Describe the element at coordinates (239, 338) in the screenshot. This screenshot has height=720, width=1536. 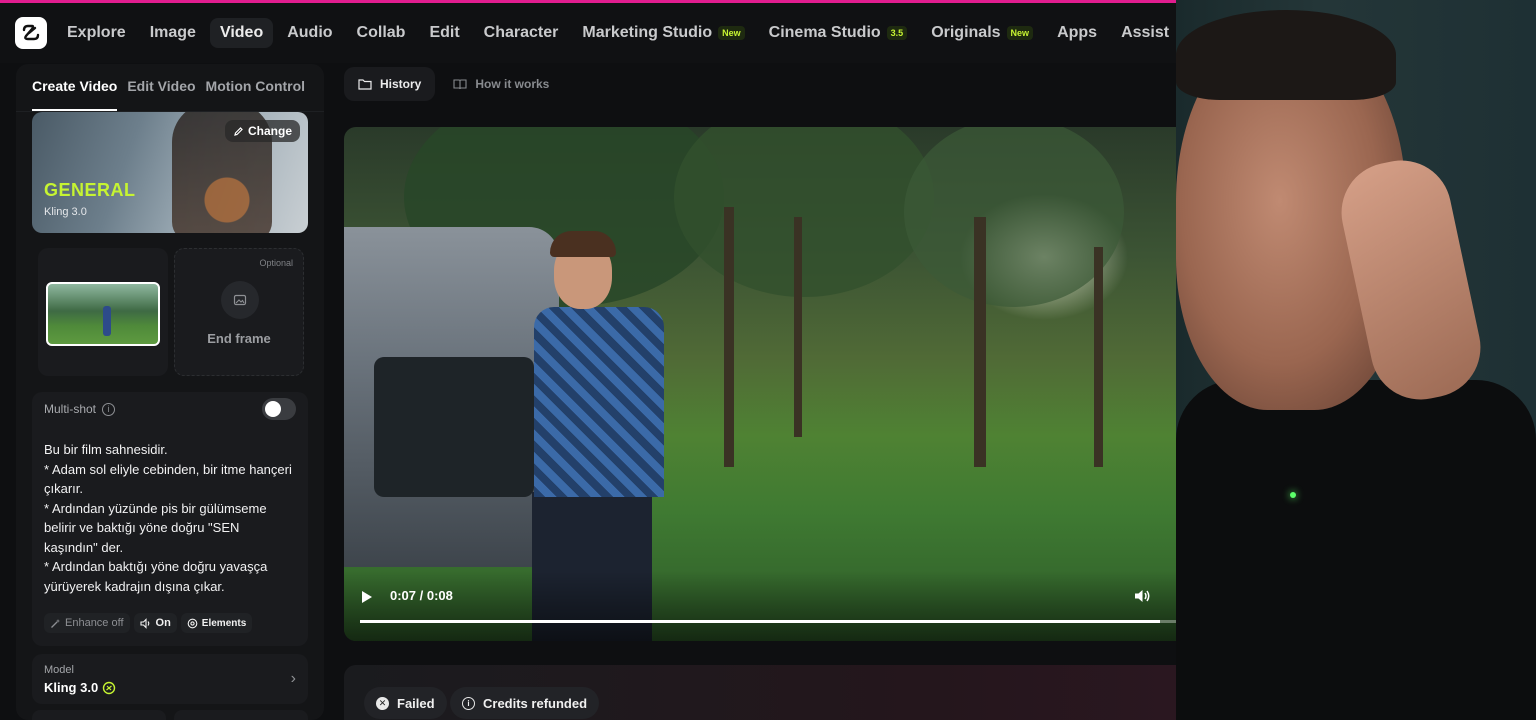
I see `end-frame-label: End frame` at that location.